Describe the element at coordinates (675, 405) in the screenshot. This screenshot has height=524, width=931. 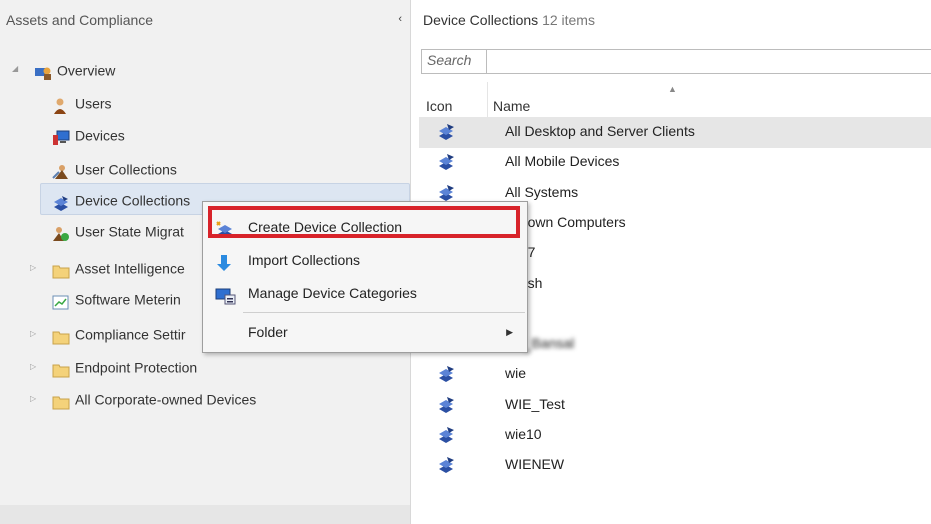
I see `table-row: WIE_Test` at that location.